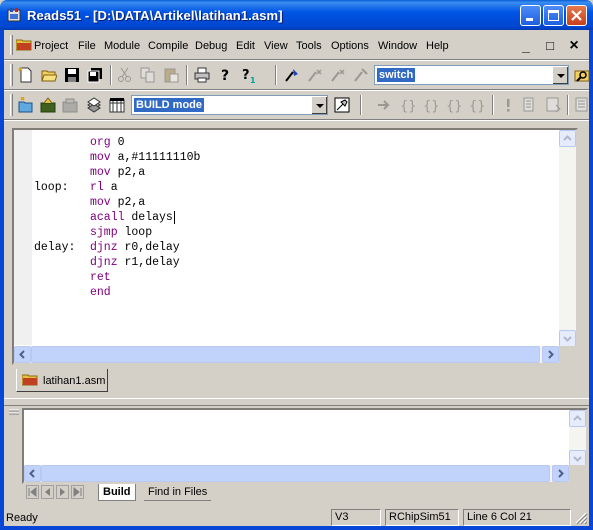 The image size is (593, 530). I want to click on run-icon, so click(384, 105).